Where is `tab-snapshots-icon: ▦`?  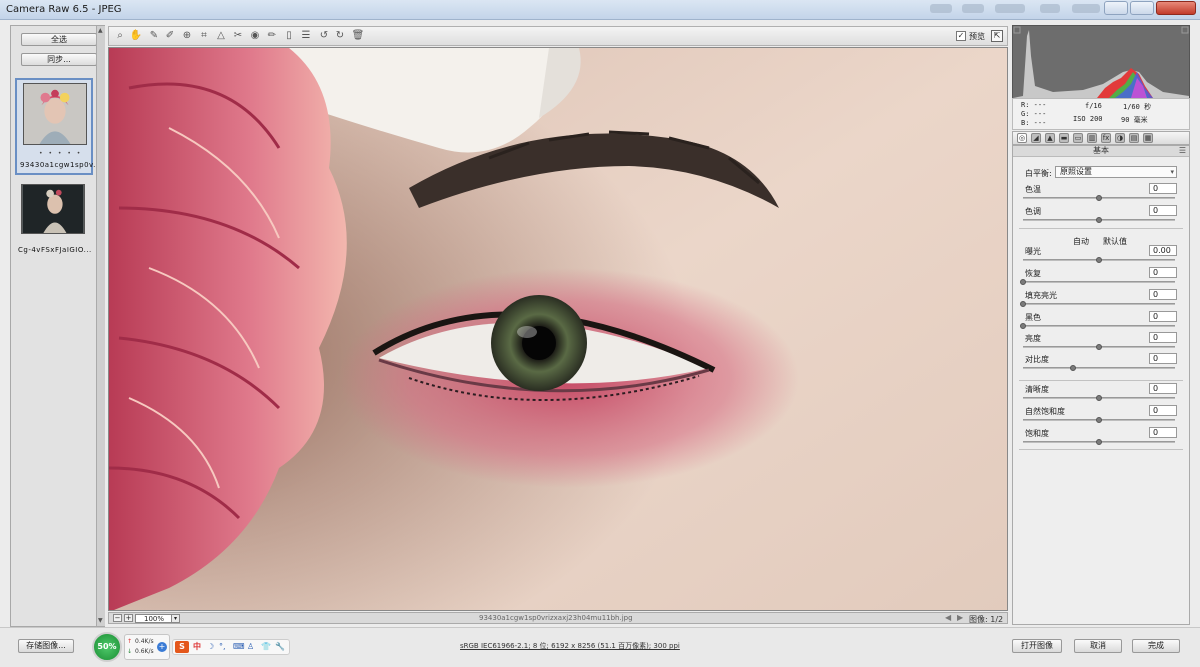 tab-snapshots-icon: ▦ is located at coordinates (1148, 138).